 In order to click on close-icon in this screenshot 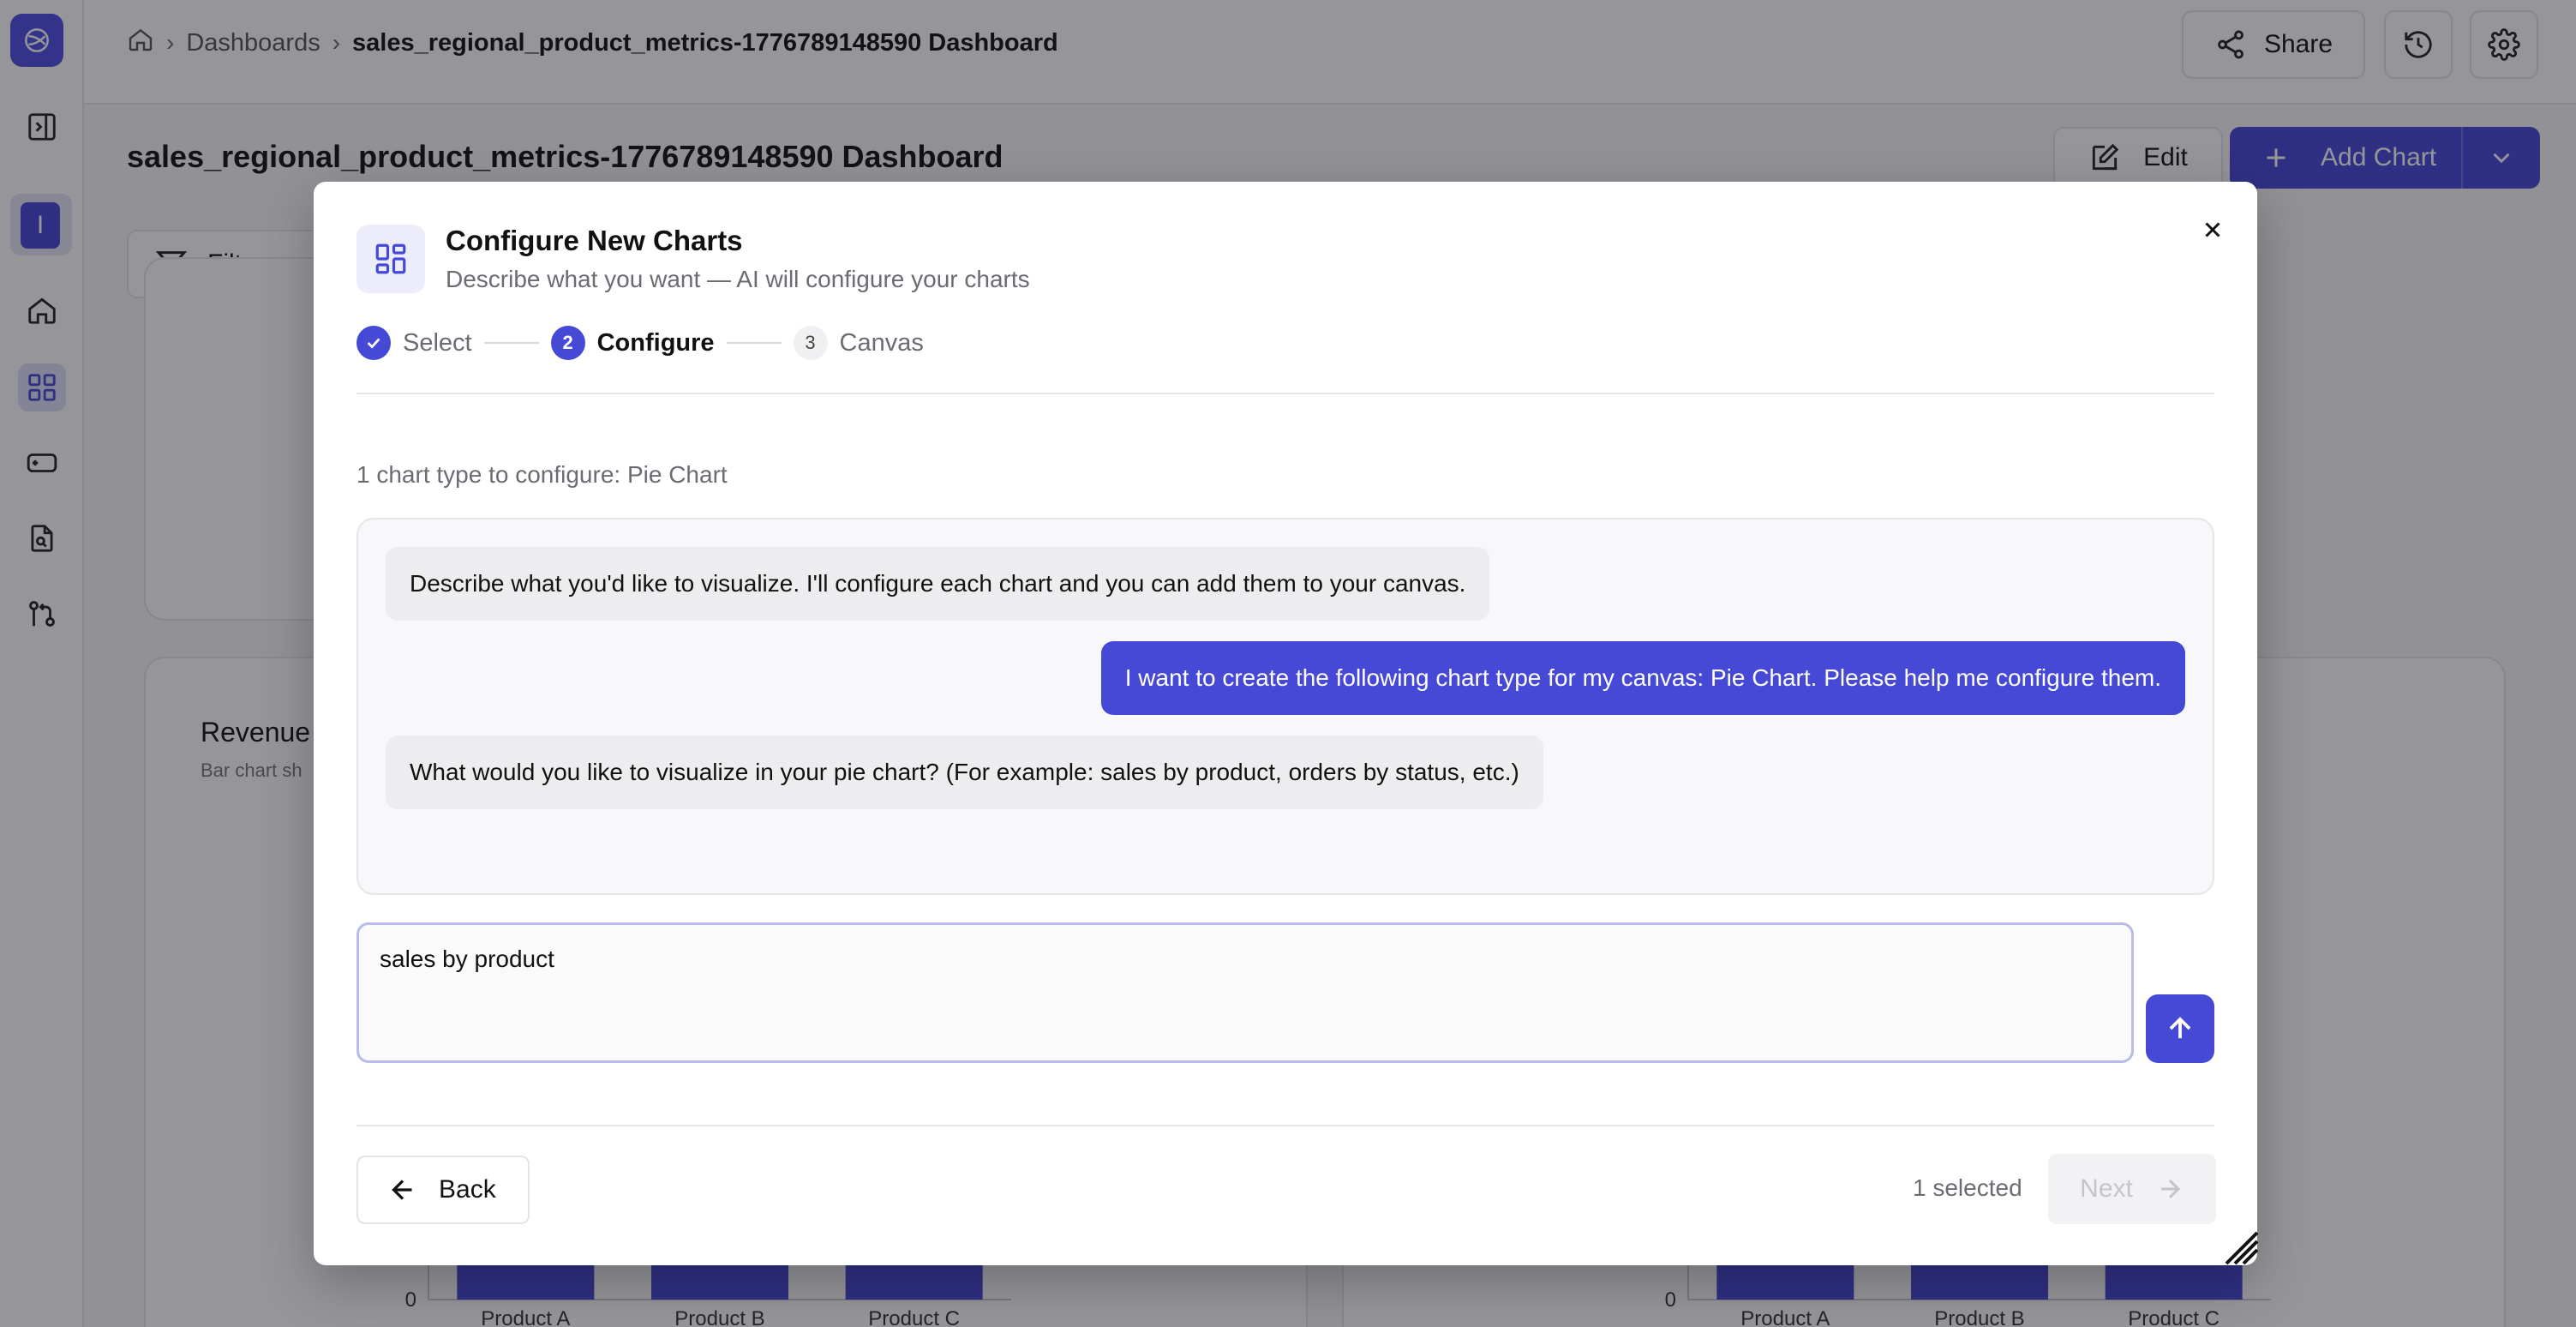, I will do `click(2212, 230)`.